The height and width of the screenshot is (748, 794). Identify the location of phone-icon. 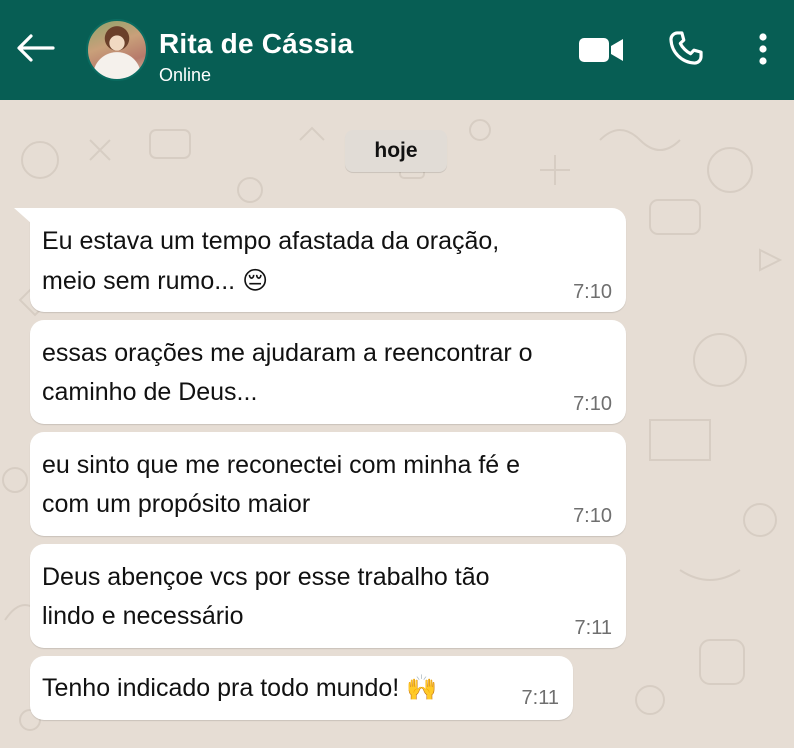
(686, 48).